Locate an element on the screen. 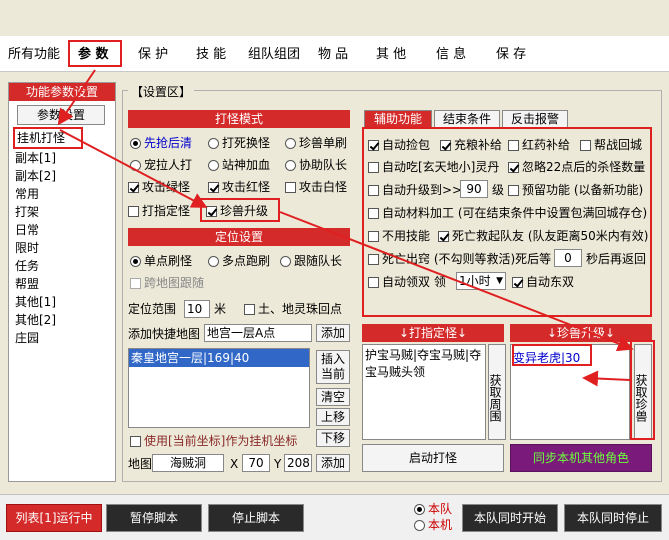 Image resolution: width=669 pixels, height=540 pixels. pause-script-button: 暂停脚本 is located at coordinates (154, 518).